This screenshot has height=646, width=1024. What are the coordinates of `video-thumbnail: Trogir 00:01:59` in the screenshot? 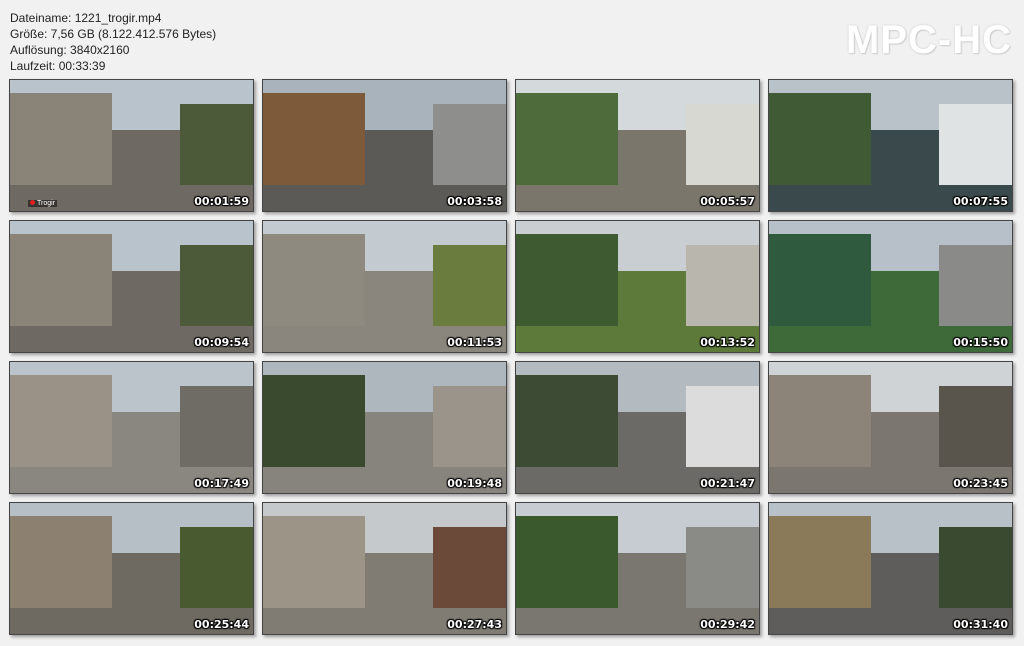 It's located at (131, 145).